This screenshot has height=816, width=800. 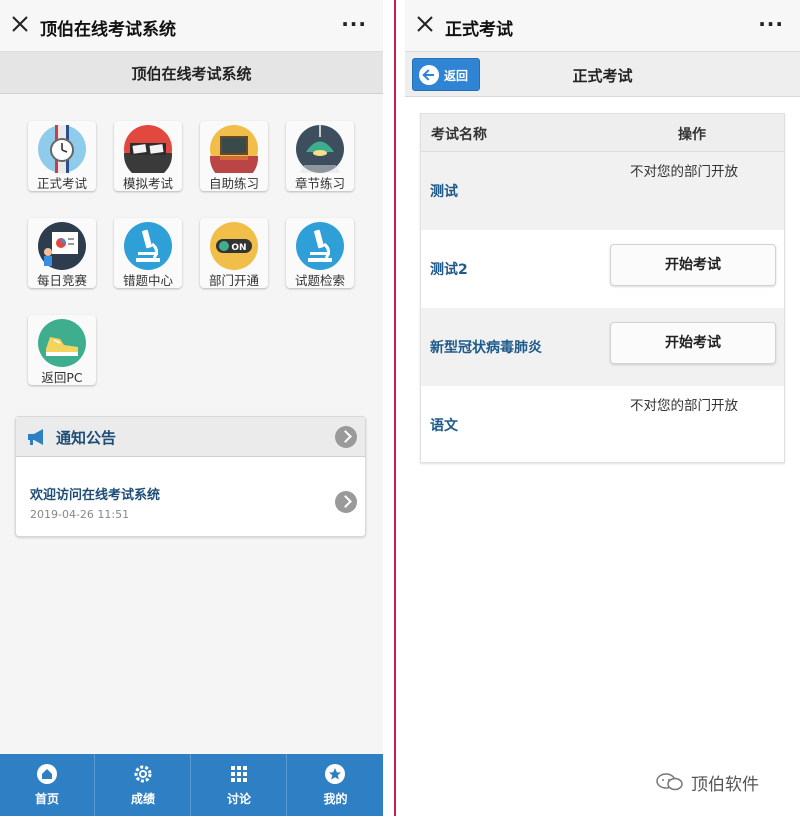 I want to click on tile-wrong-questions: 错题中心, so click(x=148, y=253).